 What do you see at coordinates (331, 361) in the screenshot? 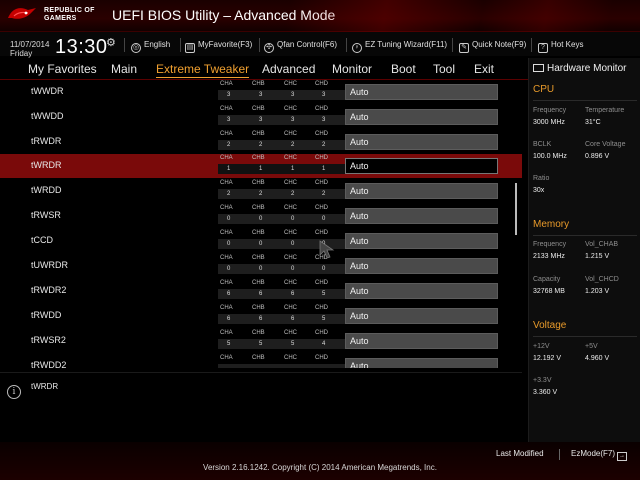
I see `channel-d: CHD` at bounding box center [331, 361].